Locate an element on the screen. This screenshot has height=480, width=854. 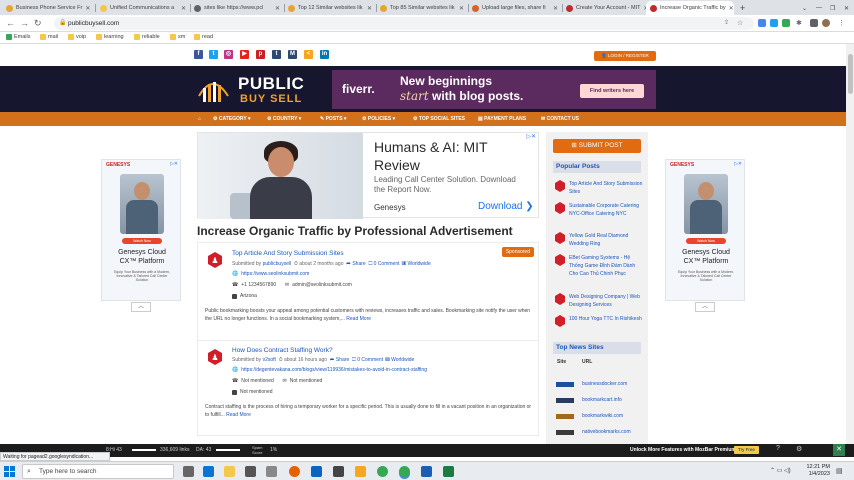
bookmark-reliable: reliable is located at coordinates (147, 37).